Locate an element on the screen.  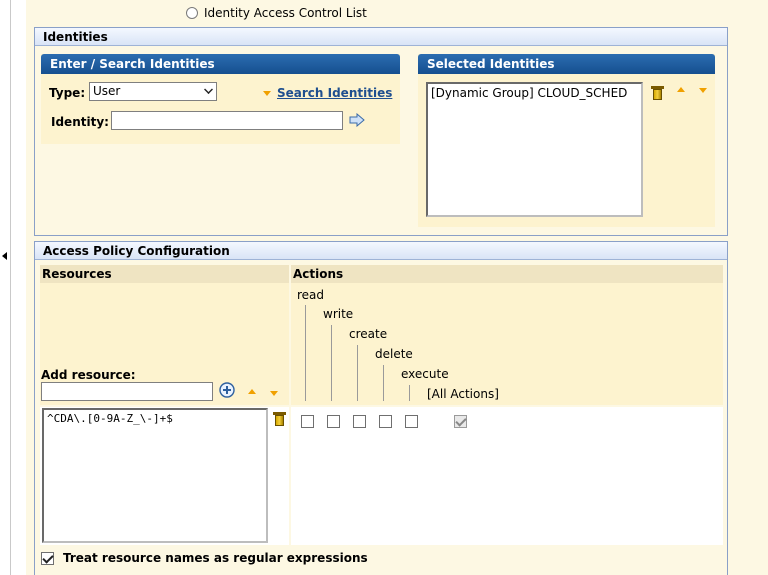
actions-header: Actions is located at coordinates (507, 274).